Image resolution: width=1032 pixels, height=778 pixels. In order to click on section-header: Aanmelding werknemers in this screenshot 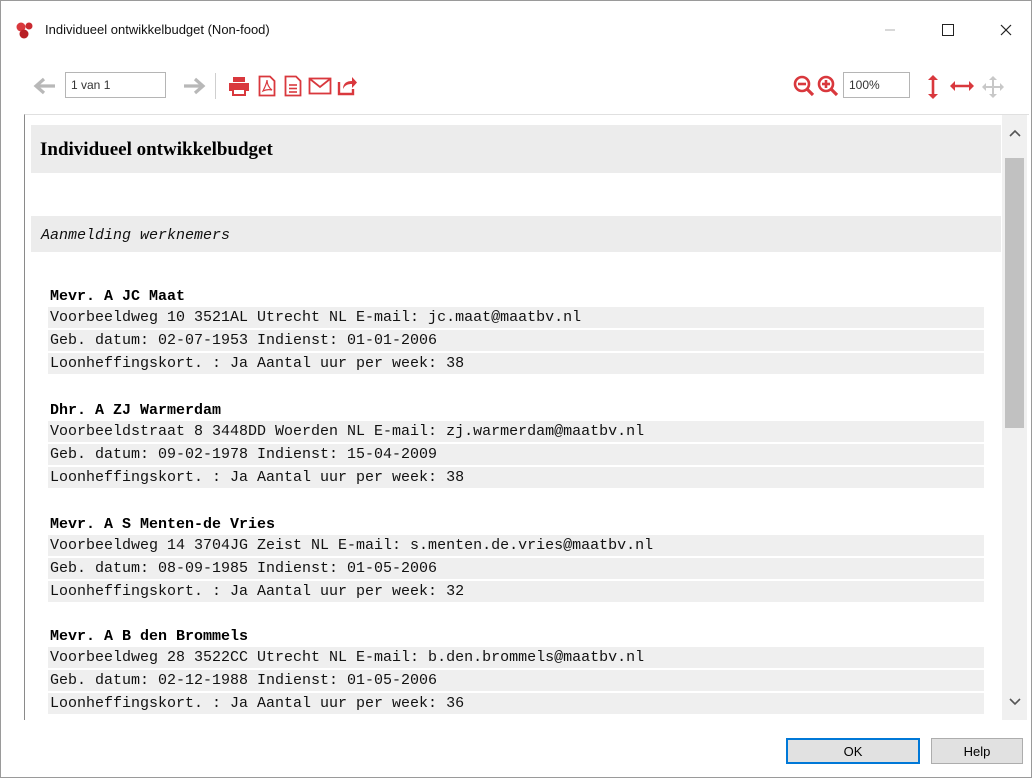, I will do `click(516, 234)`.